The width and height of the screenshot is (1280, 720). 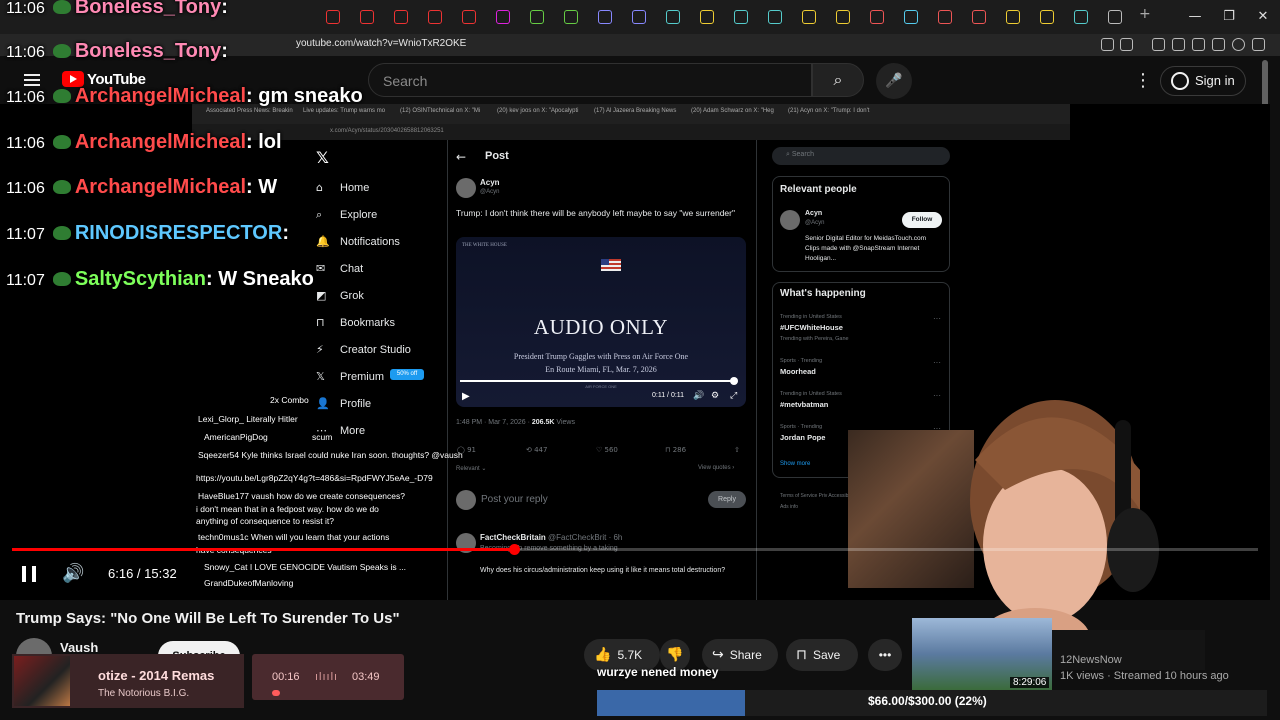 What do you see at coordinates (265, 521) in the screenshot?
I see `small-chat-line: anything of consequence to resist it?` at bounding box center [265, 521].